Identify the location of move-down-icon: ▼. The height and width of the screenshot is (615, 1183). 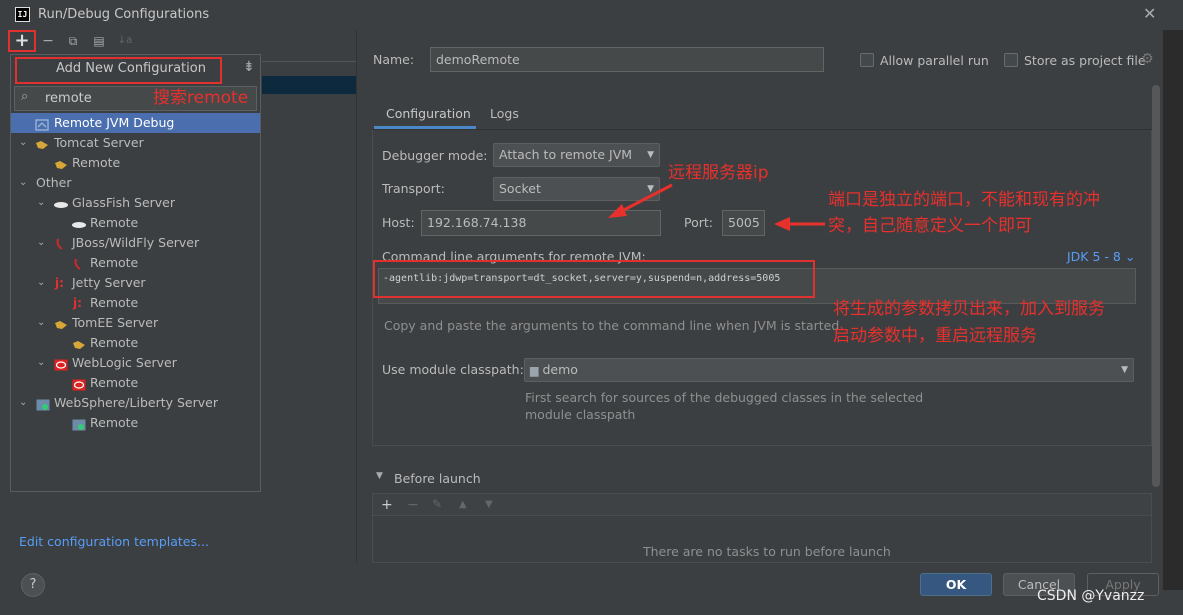
(489, 504).